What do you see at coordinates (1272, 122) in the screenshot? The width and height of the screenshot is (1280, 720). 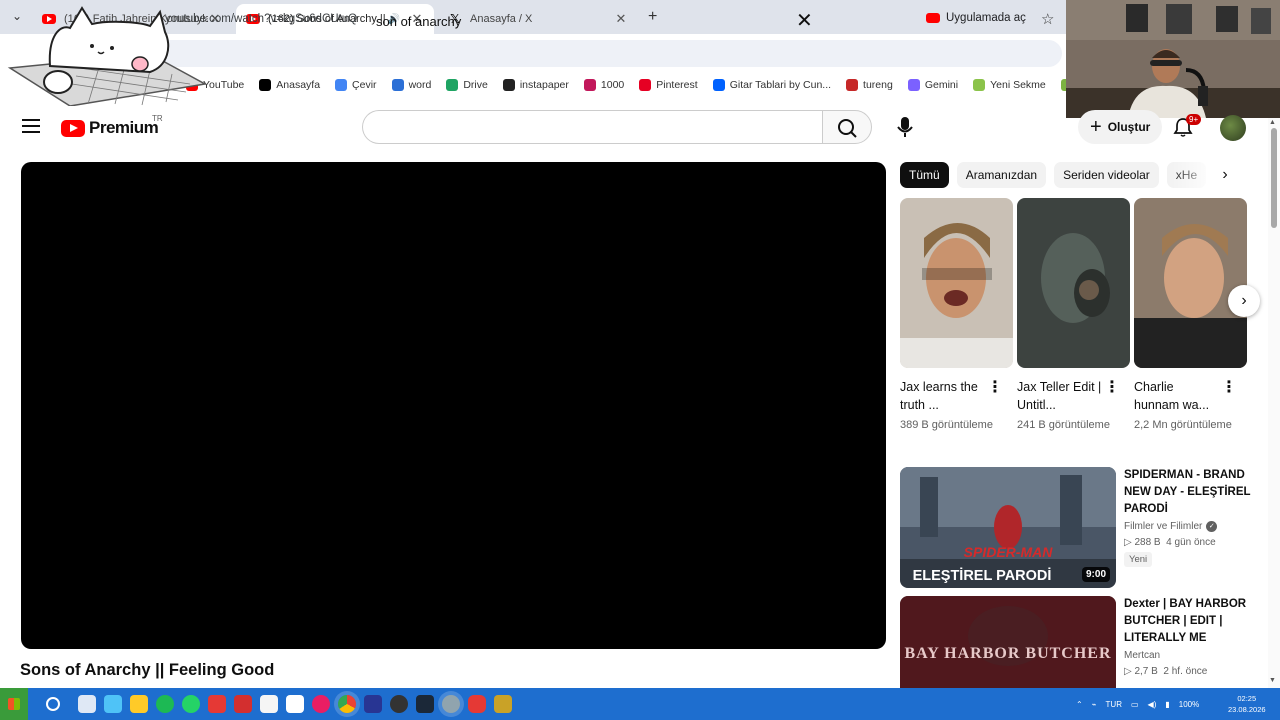 I see `scroll-up-arrow-icon: ▲` at bounding box center [1272, 122].